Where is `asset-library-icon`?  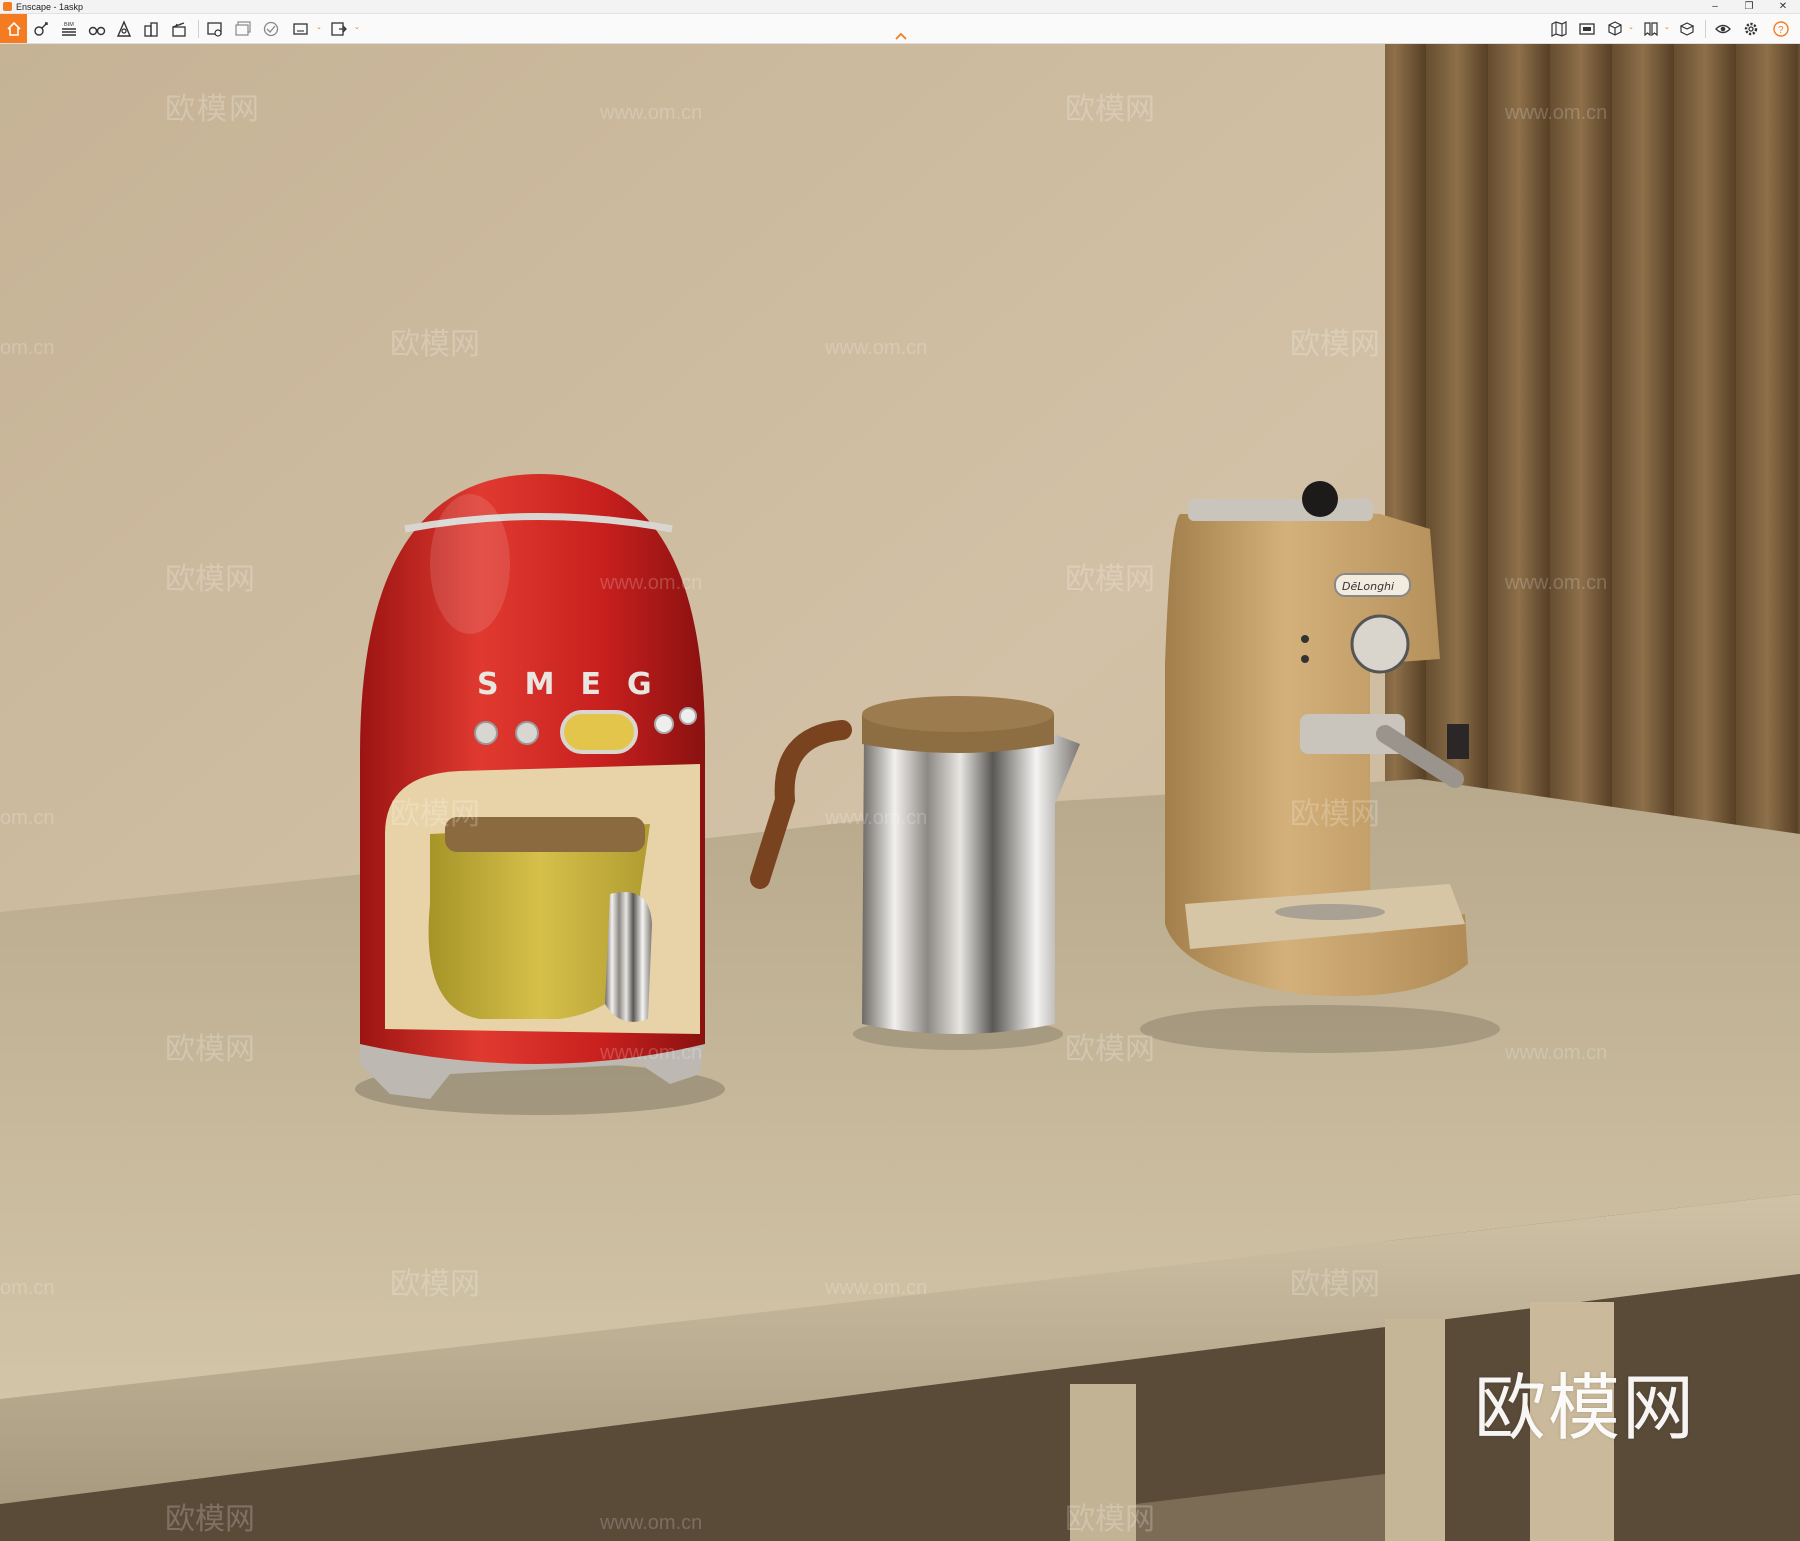 asset-library-icon is located at coordinates (41, 29).